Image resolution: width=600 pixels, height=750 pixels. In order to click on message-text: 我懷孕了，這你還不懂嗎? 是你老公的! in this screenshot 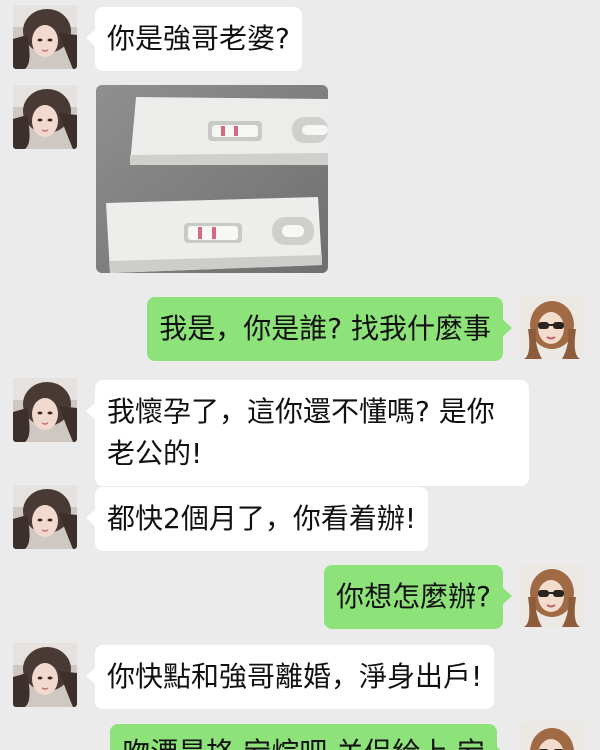, I will do `click(301, 432)`.